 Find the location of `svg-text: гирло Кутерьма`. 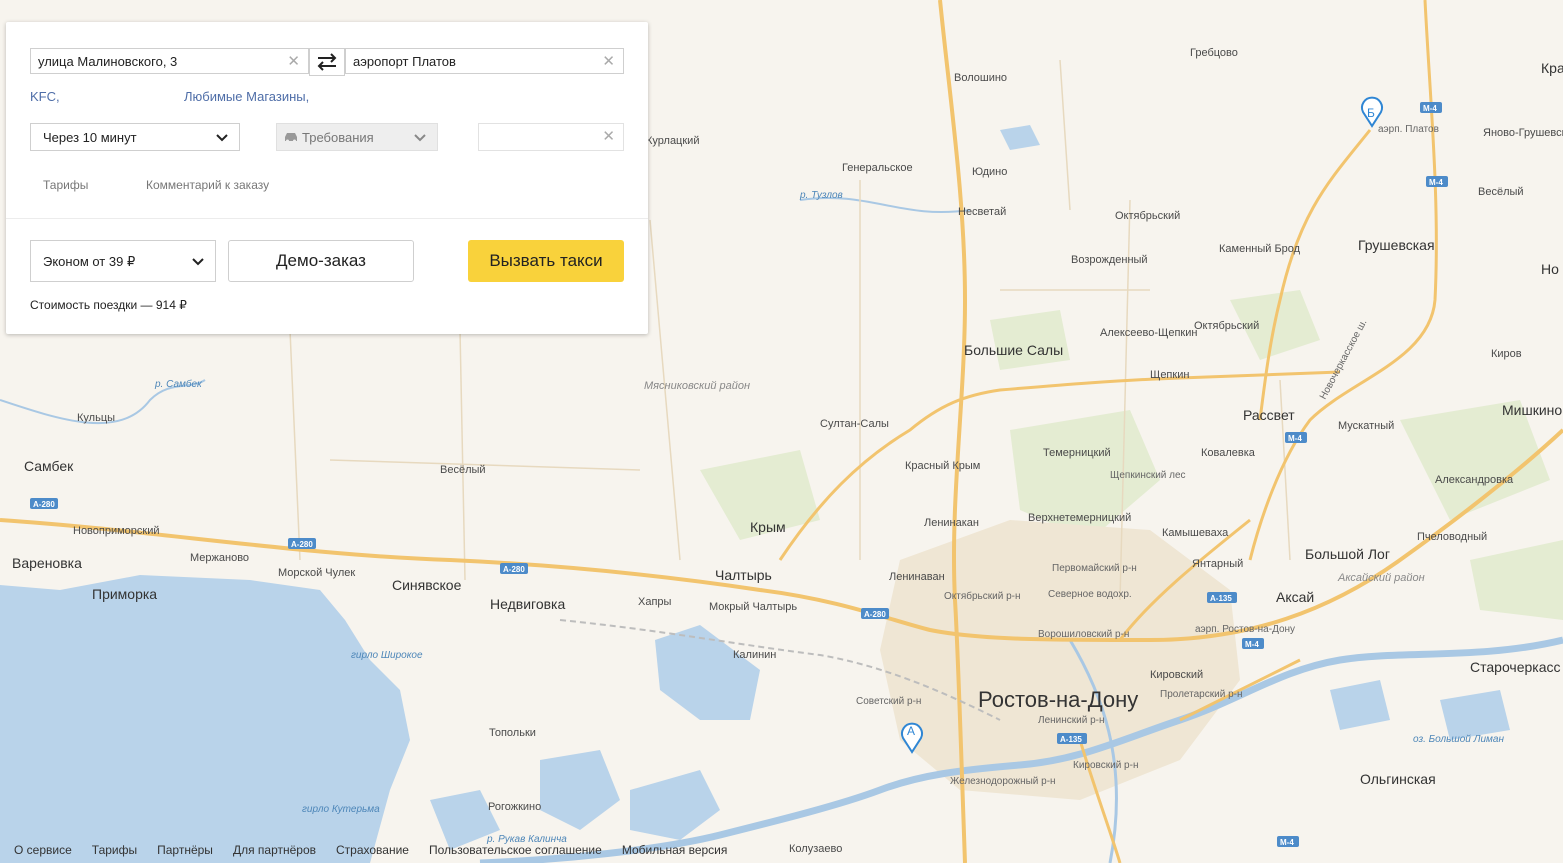

svg-text: гирло Кутерьма is located at coordinates (341, 809).